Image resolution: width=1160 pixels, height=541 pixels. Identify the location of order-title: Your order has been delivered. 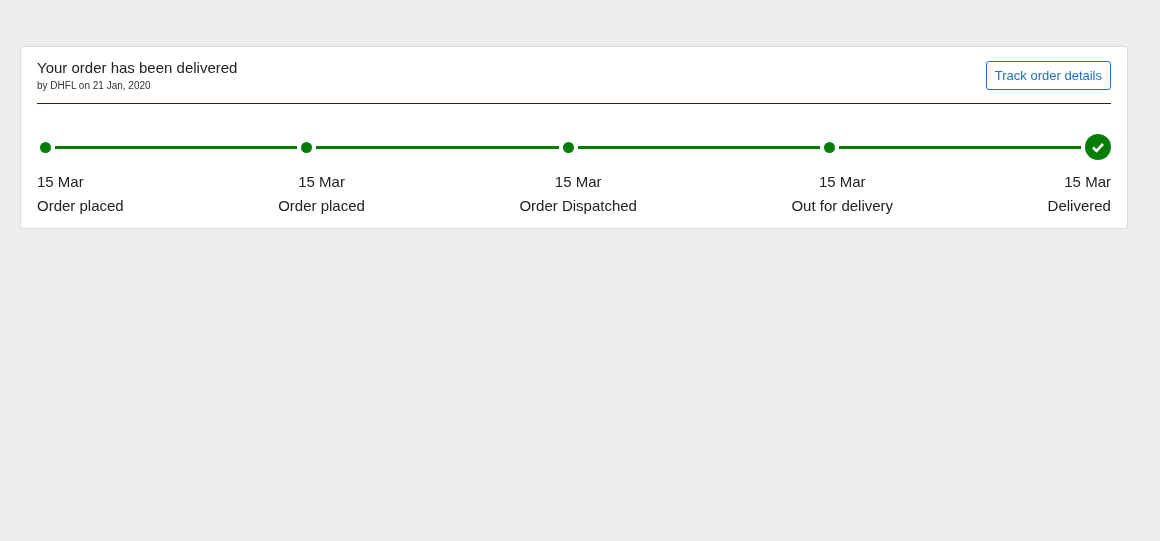
(137, 67).